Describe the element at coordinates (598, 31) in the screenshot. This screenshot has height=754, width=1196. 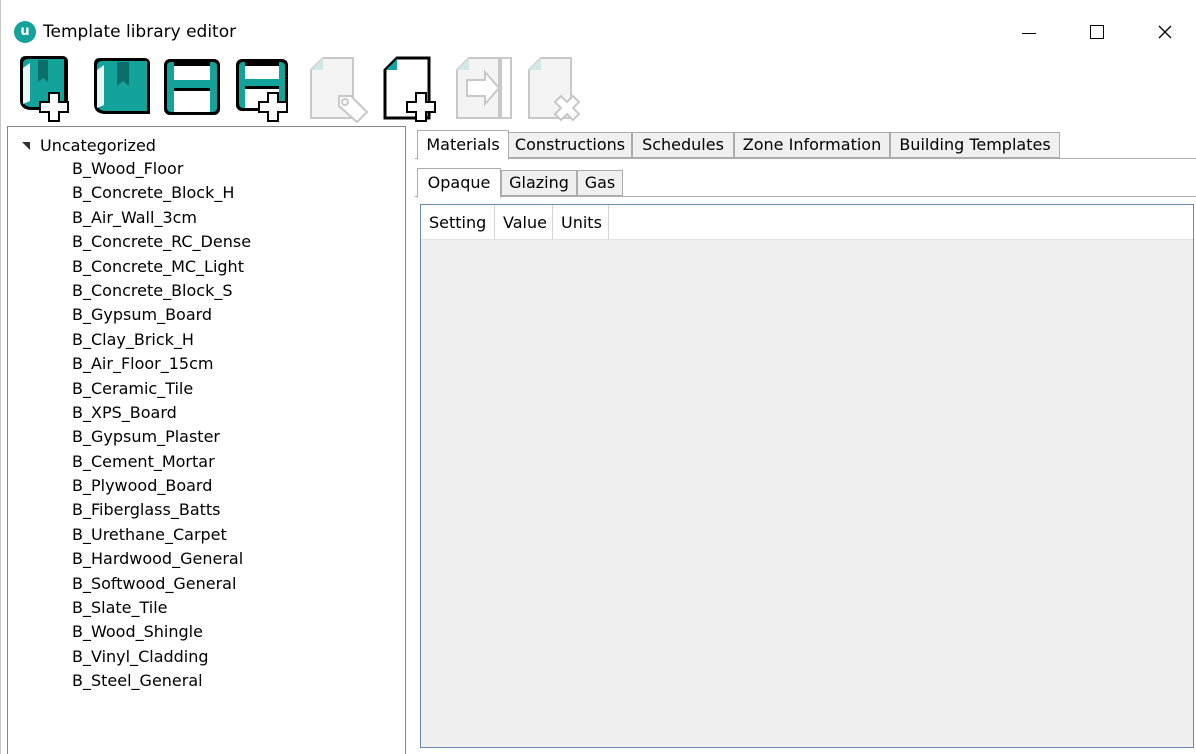
I see `title-bar: u Template library editor` at that location.